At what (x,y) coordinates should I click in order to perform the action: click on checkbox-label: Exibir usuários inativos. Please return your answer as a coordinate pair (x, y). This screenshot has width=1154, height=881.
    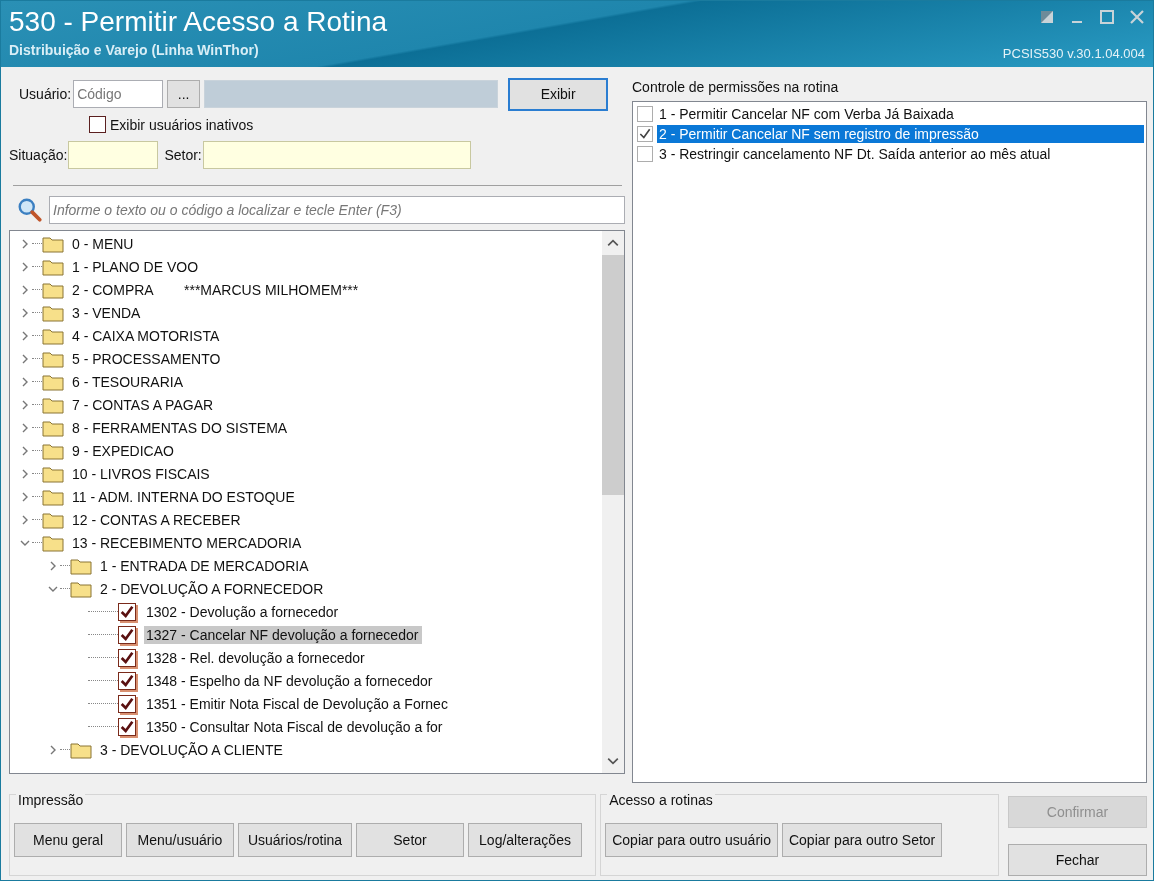
    Looking at the image, I should click on (182, 124).